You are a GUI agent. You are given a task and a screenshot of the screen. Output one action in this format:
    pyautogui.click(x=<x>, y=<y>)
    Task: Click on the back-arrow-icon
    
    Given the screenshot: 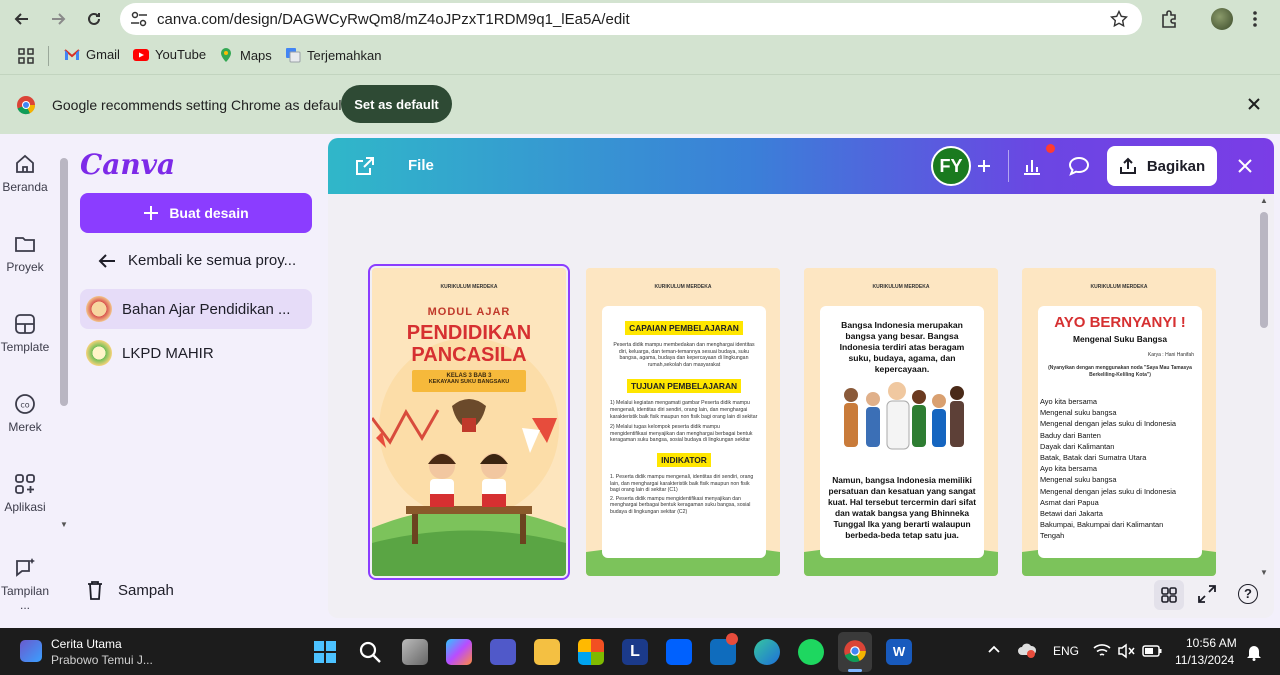 What is the action you would take?
    pyautogui.click(x=22, y=19)
    